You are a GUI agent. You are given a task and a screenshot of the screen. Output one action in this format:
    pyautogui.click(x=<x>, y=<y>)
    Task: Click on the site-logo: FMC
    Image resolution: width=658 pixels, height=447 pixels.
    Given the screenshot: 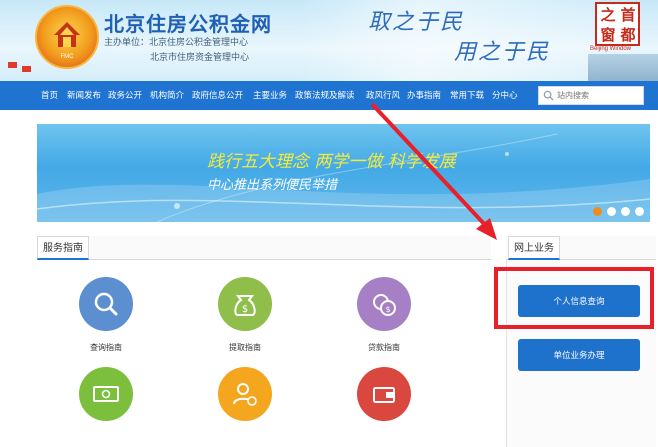 What is the action you would take?
    pyautogui.click(x=67, y=37)
    